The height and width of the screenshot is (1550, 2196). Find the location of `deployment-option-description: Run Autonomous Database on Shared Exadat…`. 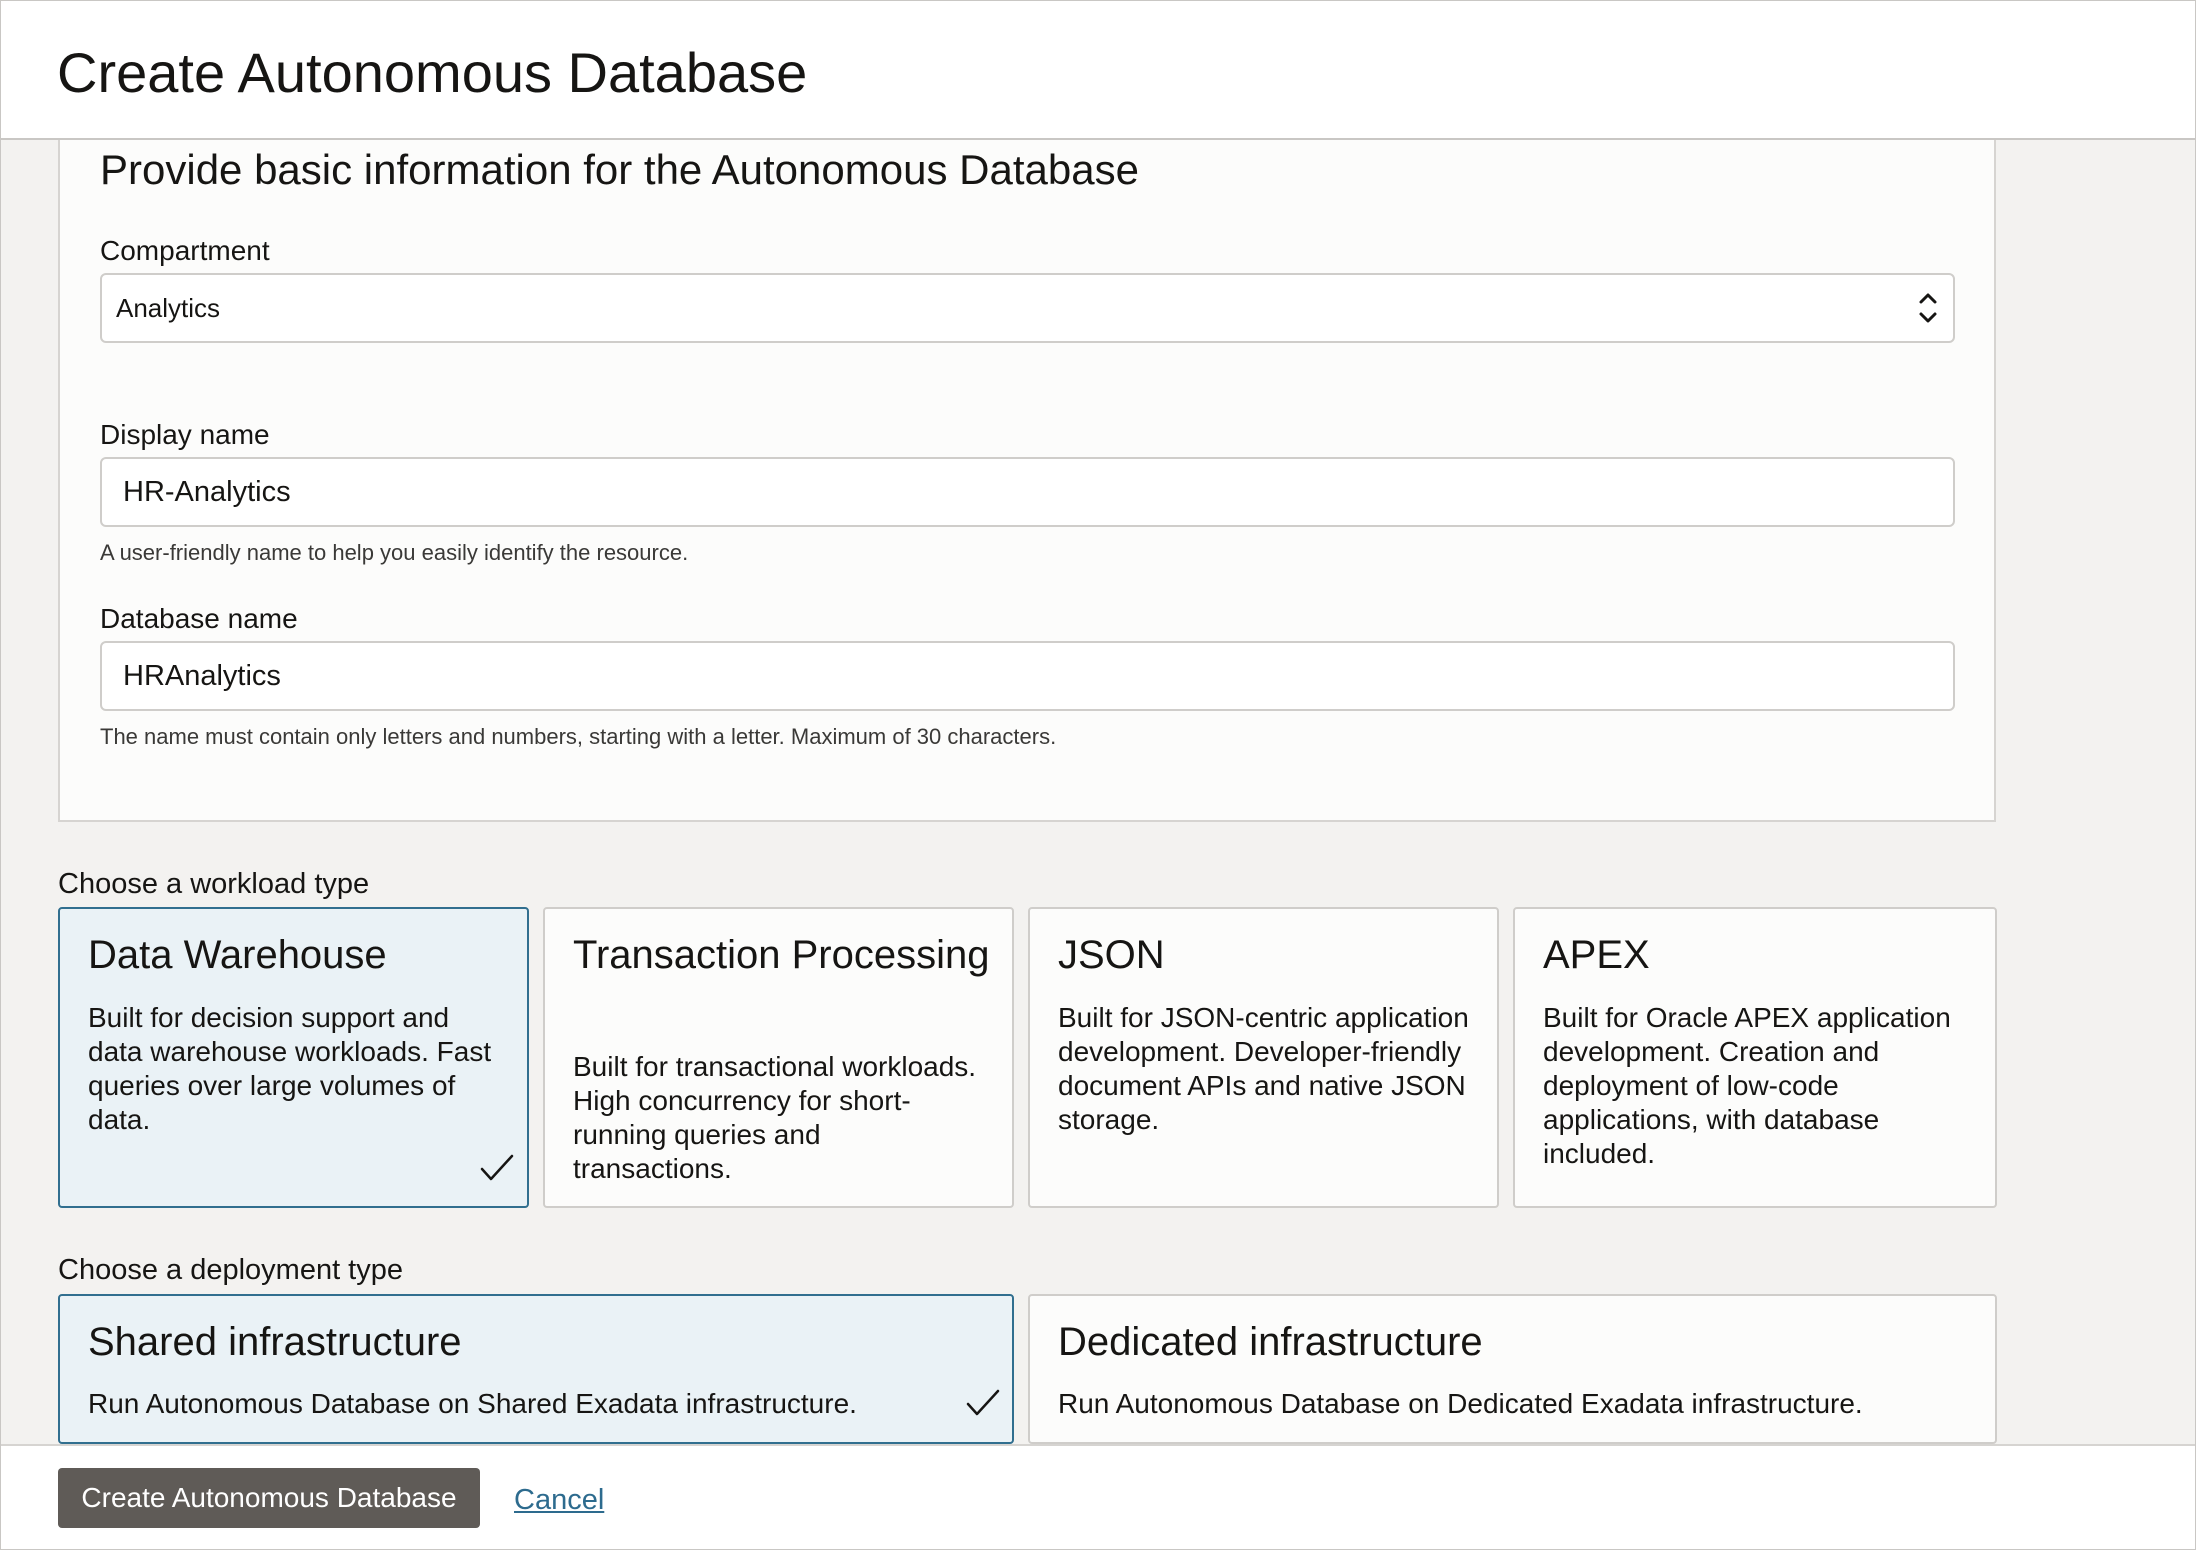

deployment-option-description: Run Autonomous Database on Shared Exadat… is located at coordinates (472, 1403).